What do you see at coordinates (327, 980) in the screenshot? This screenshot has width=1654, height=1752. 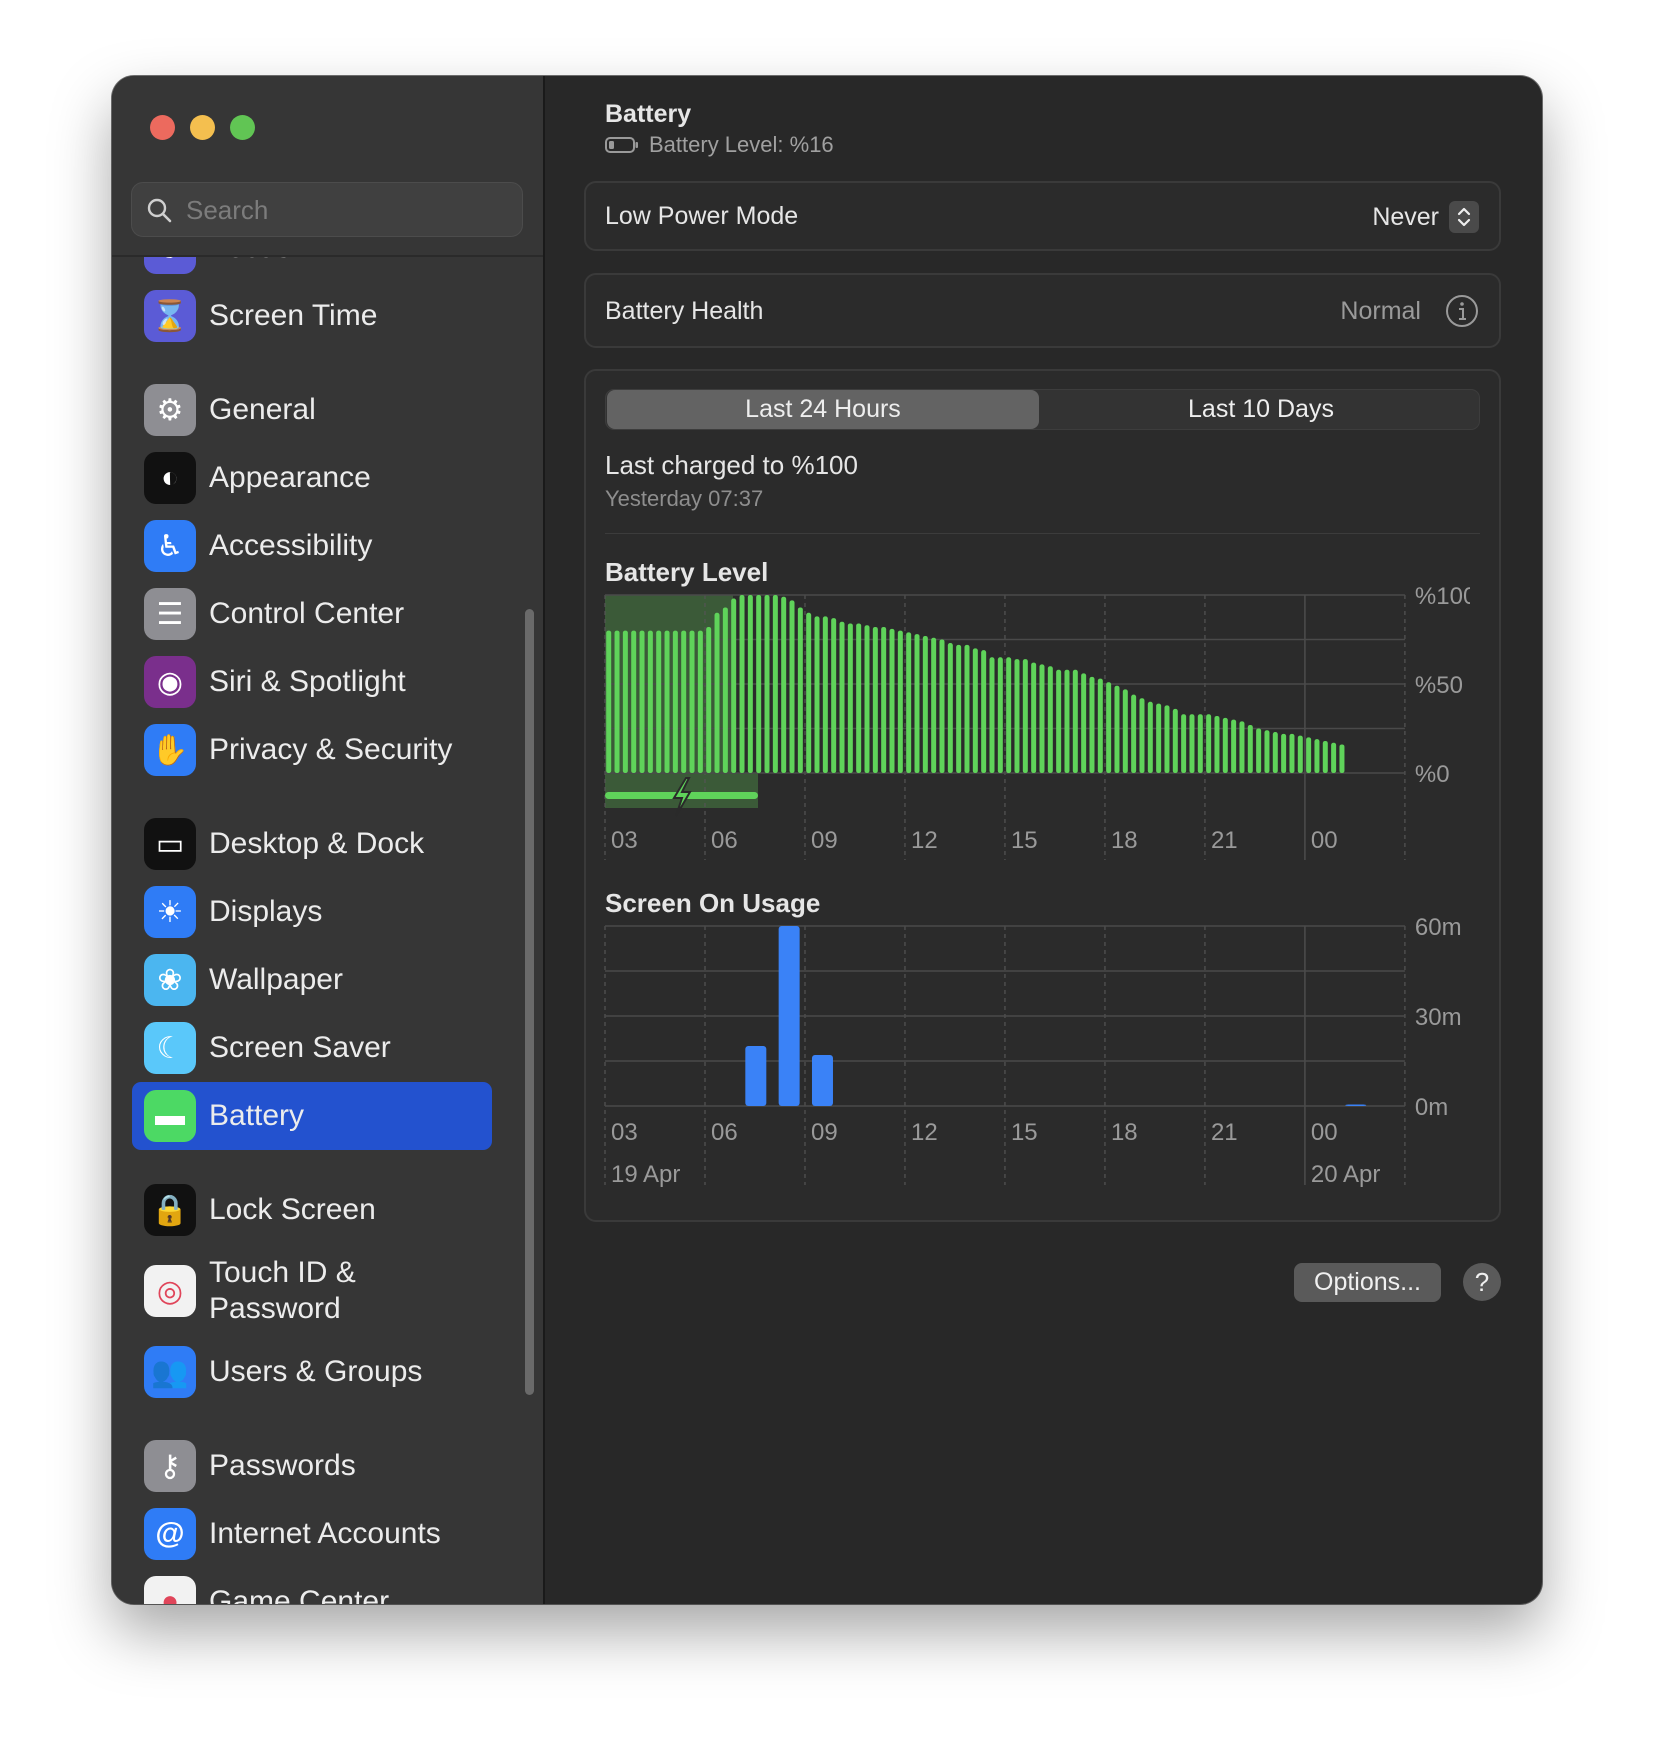 I see `sidebar-item-wallpaper: ❀ Wallpaper` at bounding box center [327, 980].